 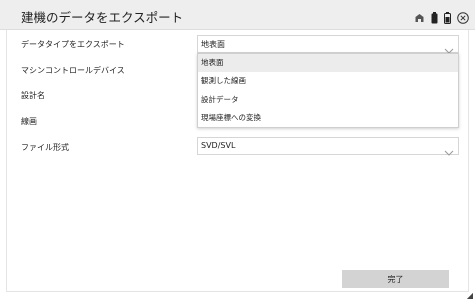 What do you see at coordinates (33, 95) in the screenshot?
I see `design-name-label: 設計名` at bounding box center [33, 95].